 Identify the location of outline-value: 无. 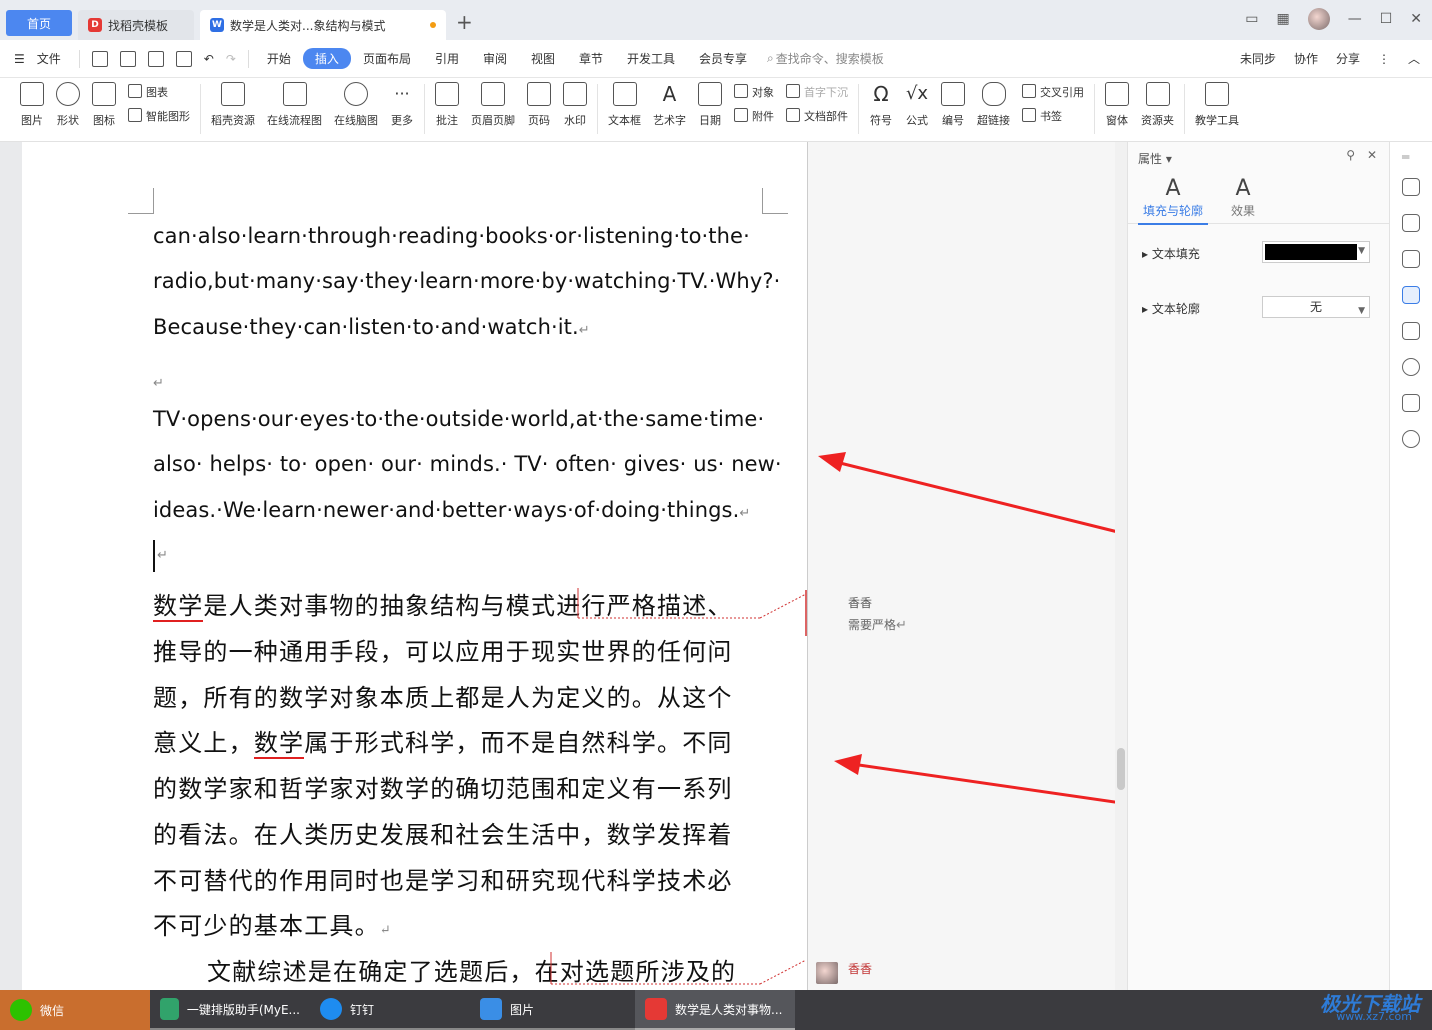
(1315, 307).